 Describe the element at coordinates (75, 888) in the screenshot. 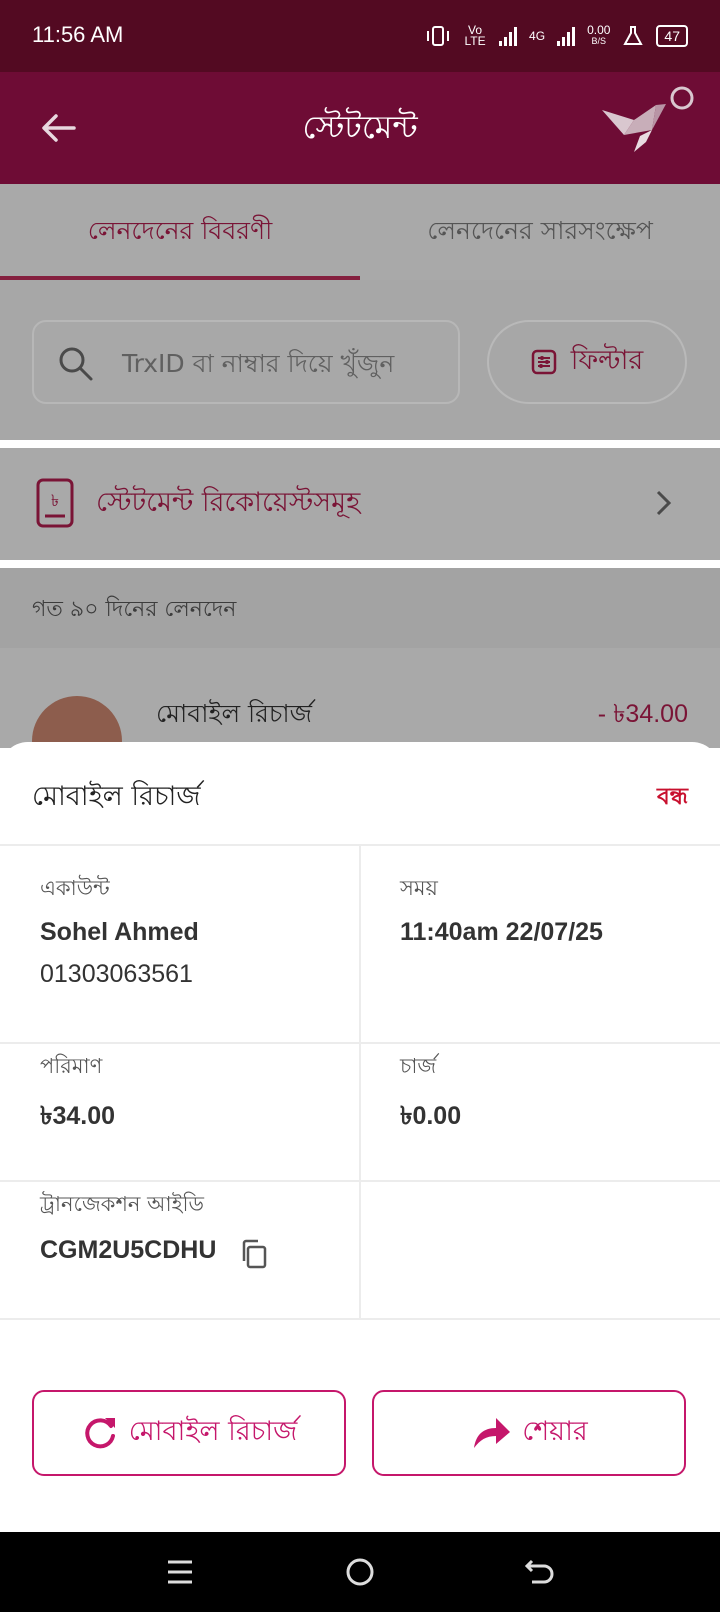

I see `account-label: একাউন্ট` at that location.